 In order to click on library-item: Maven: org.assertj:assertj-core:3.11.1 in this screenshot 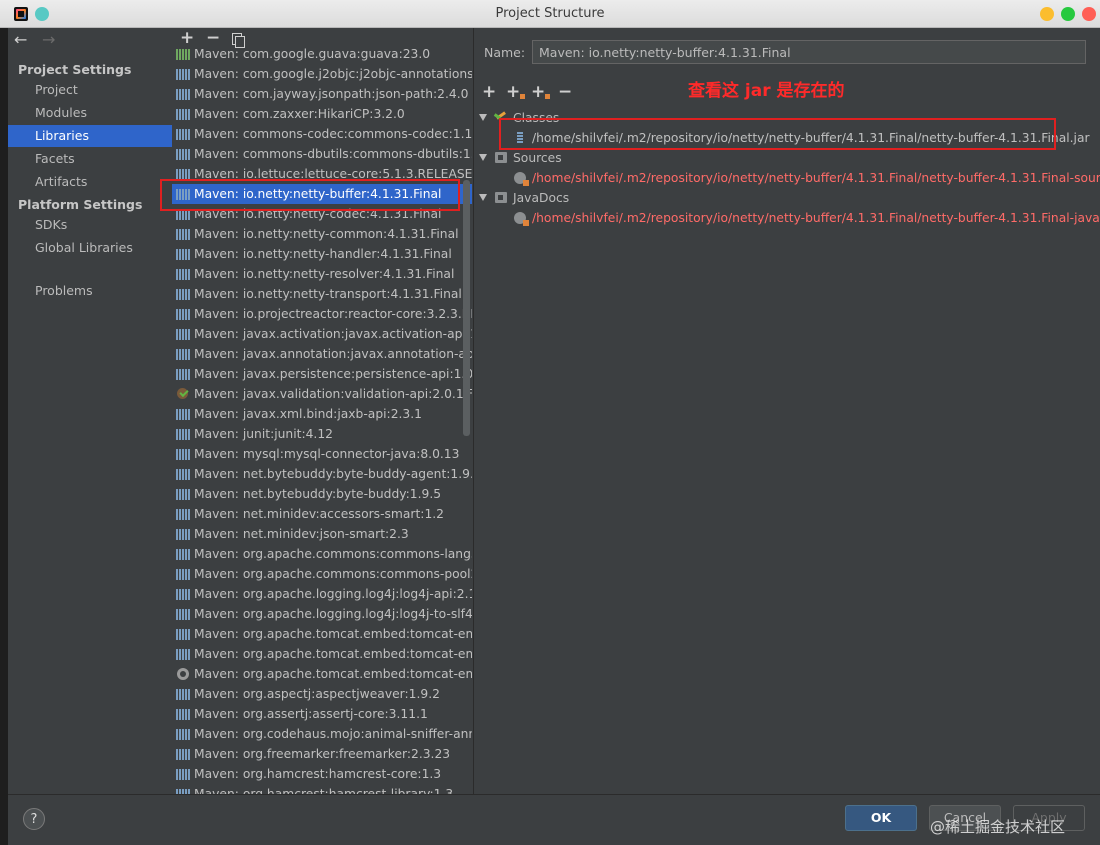, I will do `click(322, 714)`.